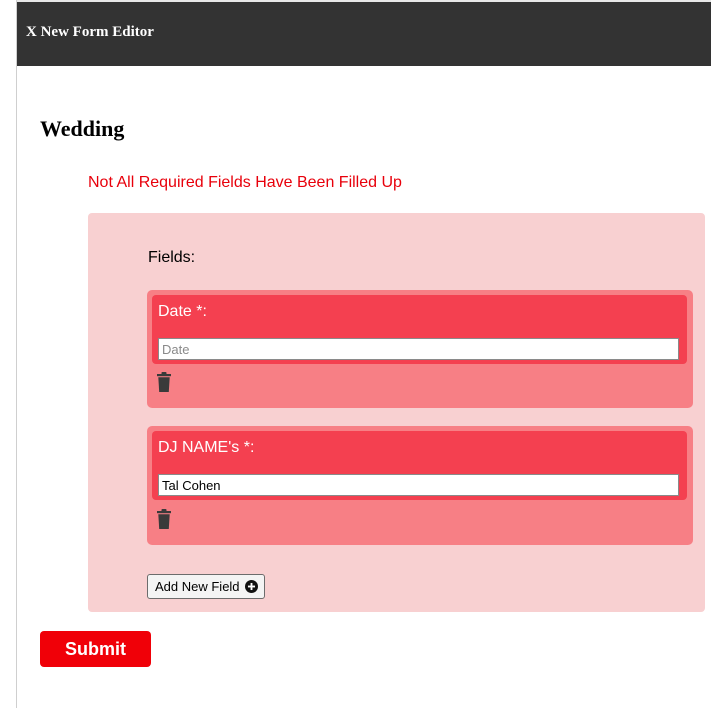 This screenshot has height=708, width=711. I want to click on title-bar: X New Form Editor, so click(364, 33).